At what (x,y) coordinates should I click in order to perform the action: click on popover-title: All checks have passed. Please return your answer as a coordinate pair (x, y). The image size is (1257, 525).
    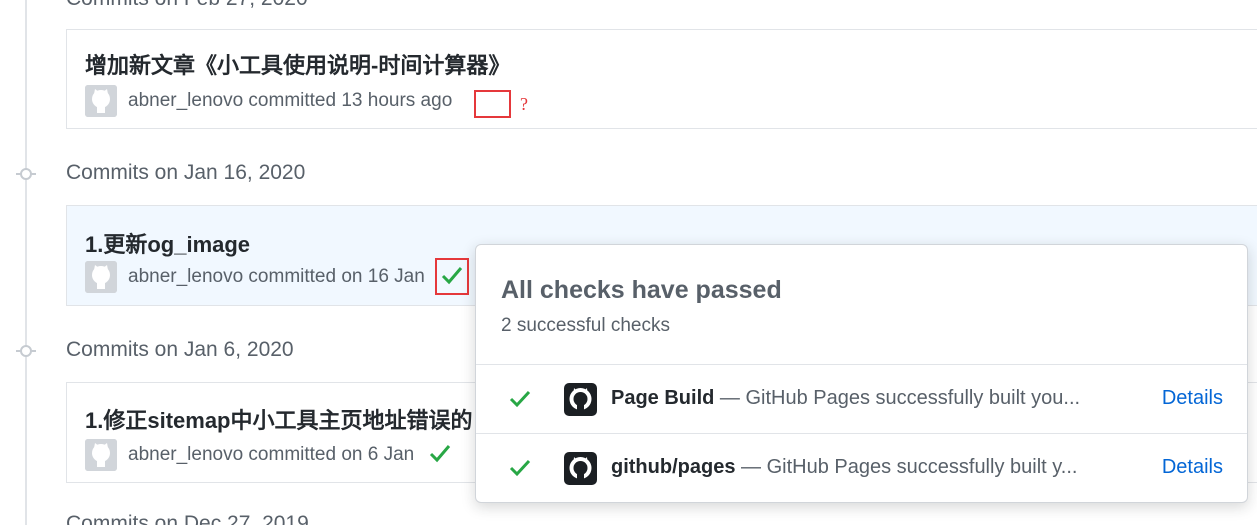
    Looking at the image, I should click on (641, 290).